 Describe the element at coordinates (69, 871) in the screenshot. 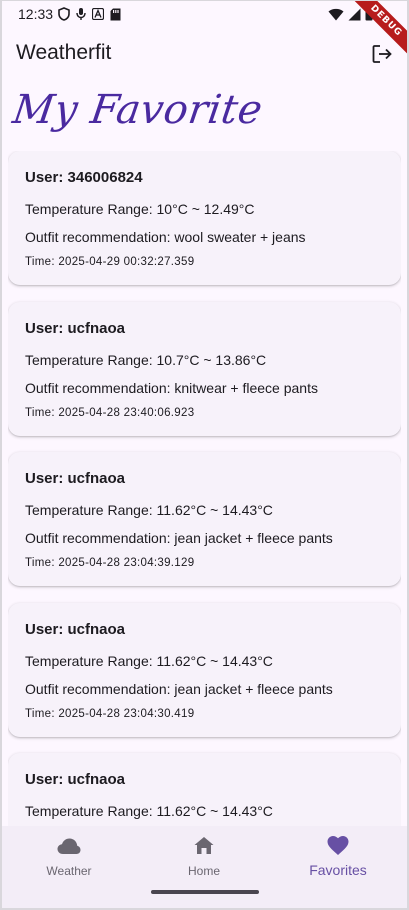

I see `nav-label-weather: Weather` at that location.